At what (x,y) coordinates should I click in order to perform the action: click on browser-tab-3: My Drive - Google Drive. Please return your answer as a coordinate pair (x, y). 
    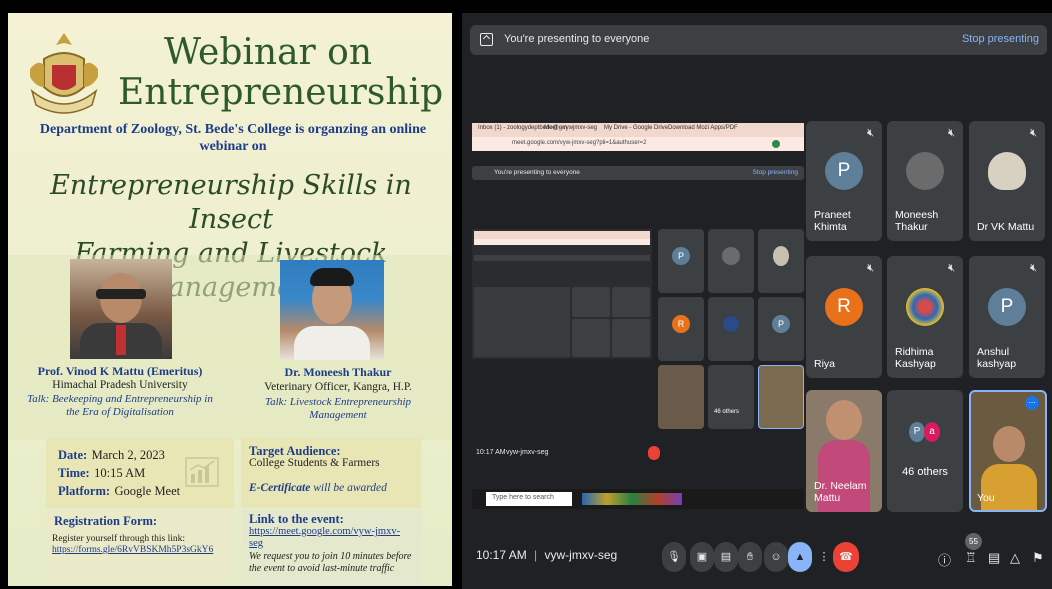
    Looking at the image, I should click on (636, 128).